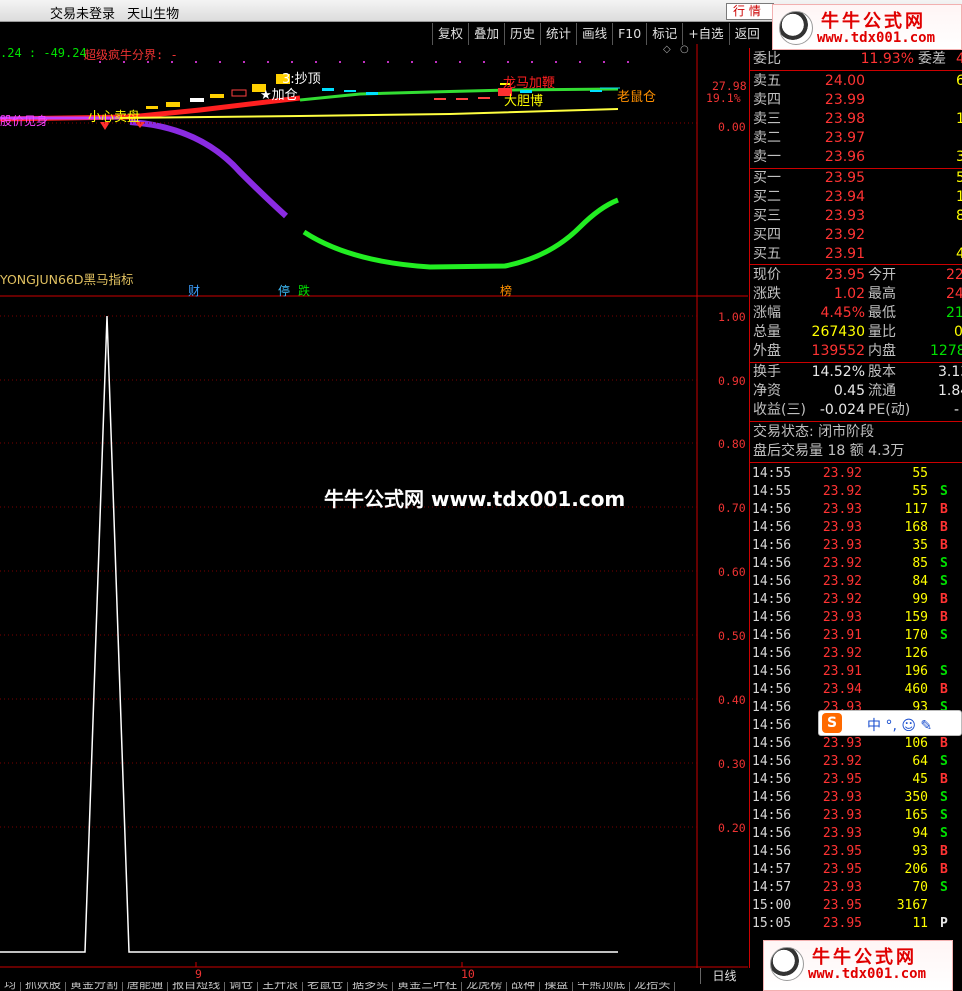 This screenshot has height=991, width=962. What do you see at coordinates (856, 834) in the screenshot?
I see `tick-row: 14:56 23.93 94 S` at bounding box center [856, 834].